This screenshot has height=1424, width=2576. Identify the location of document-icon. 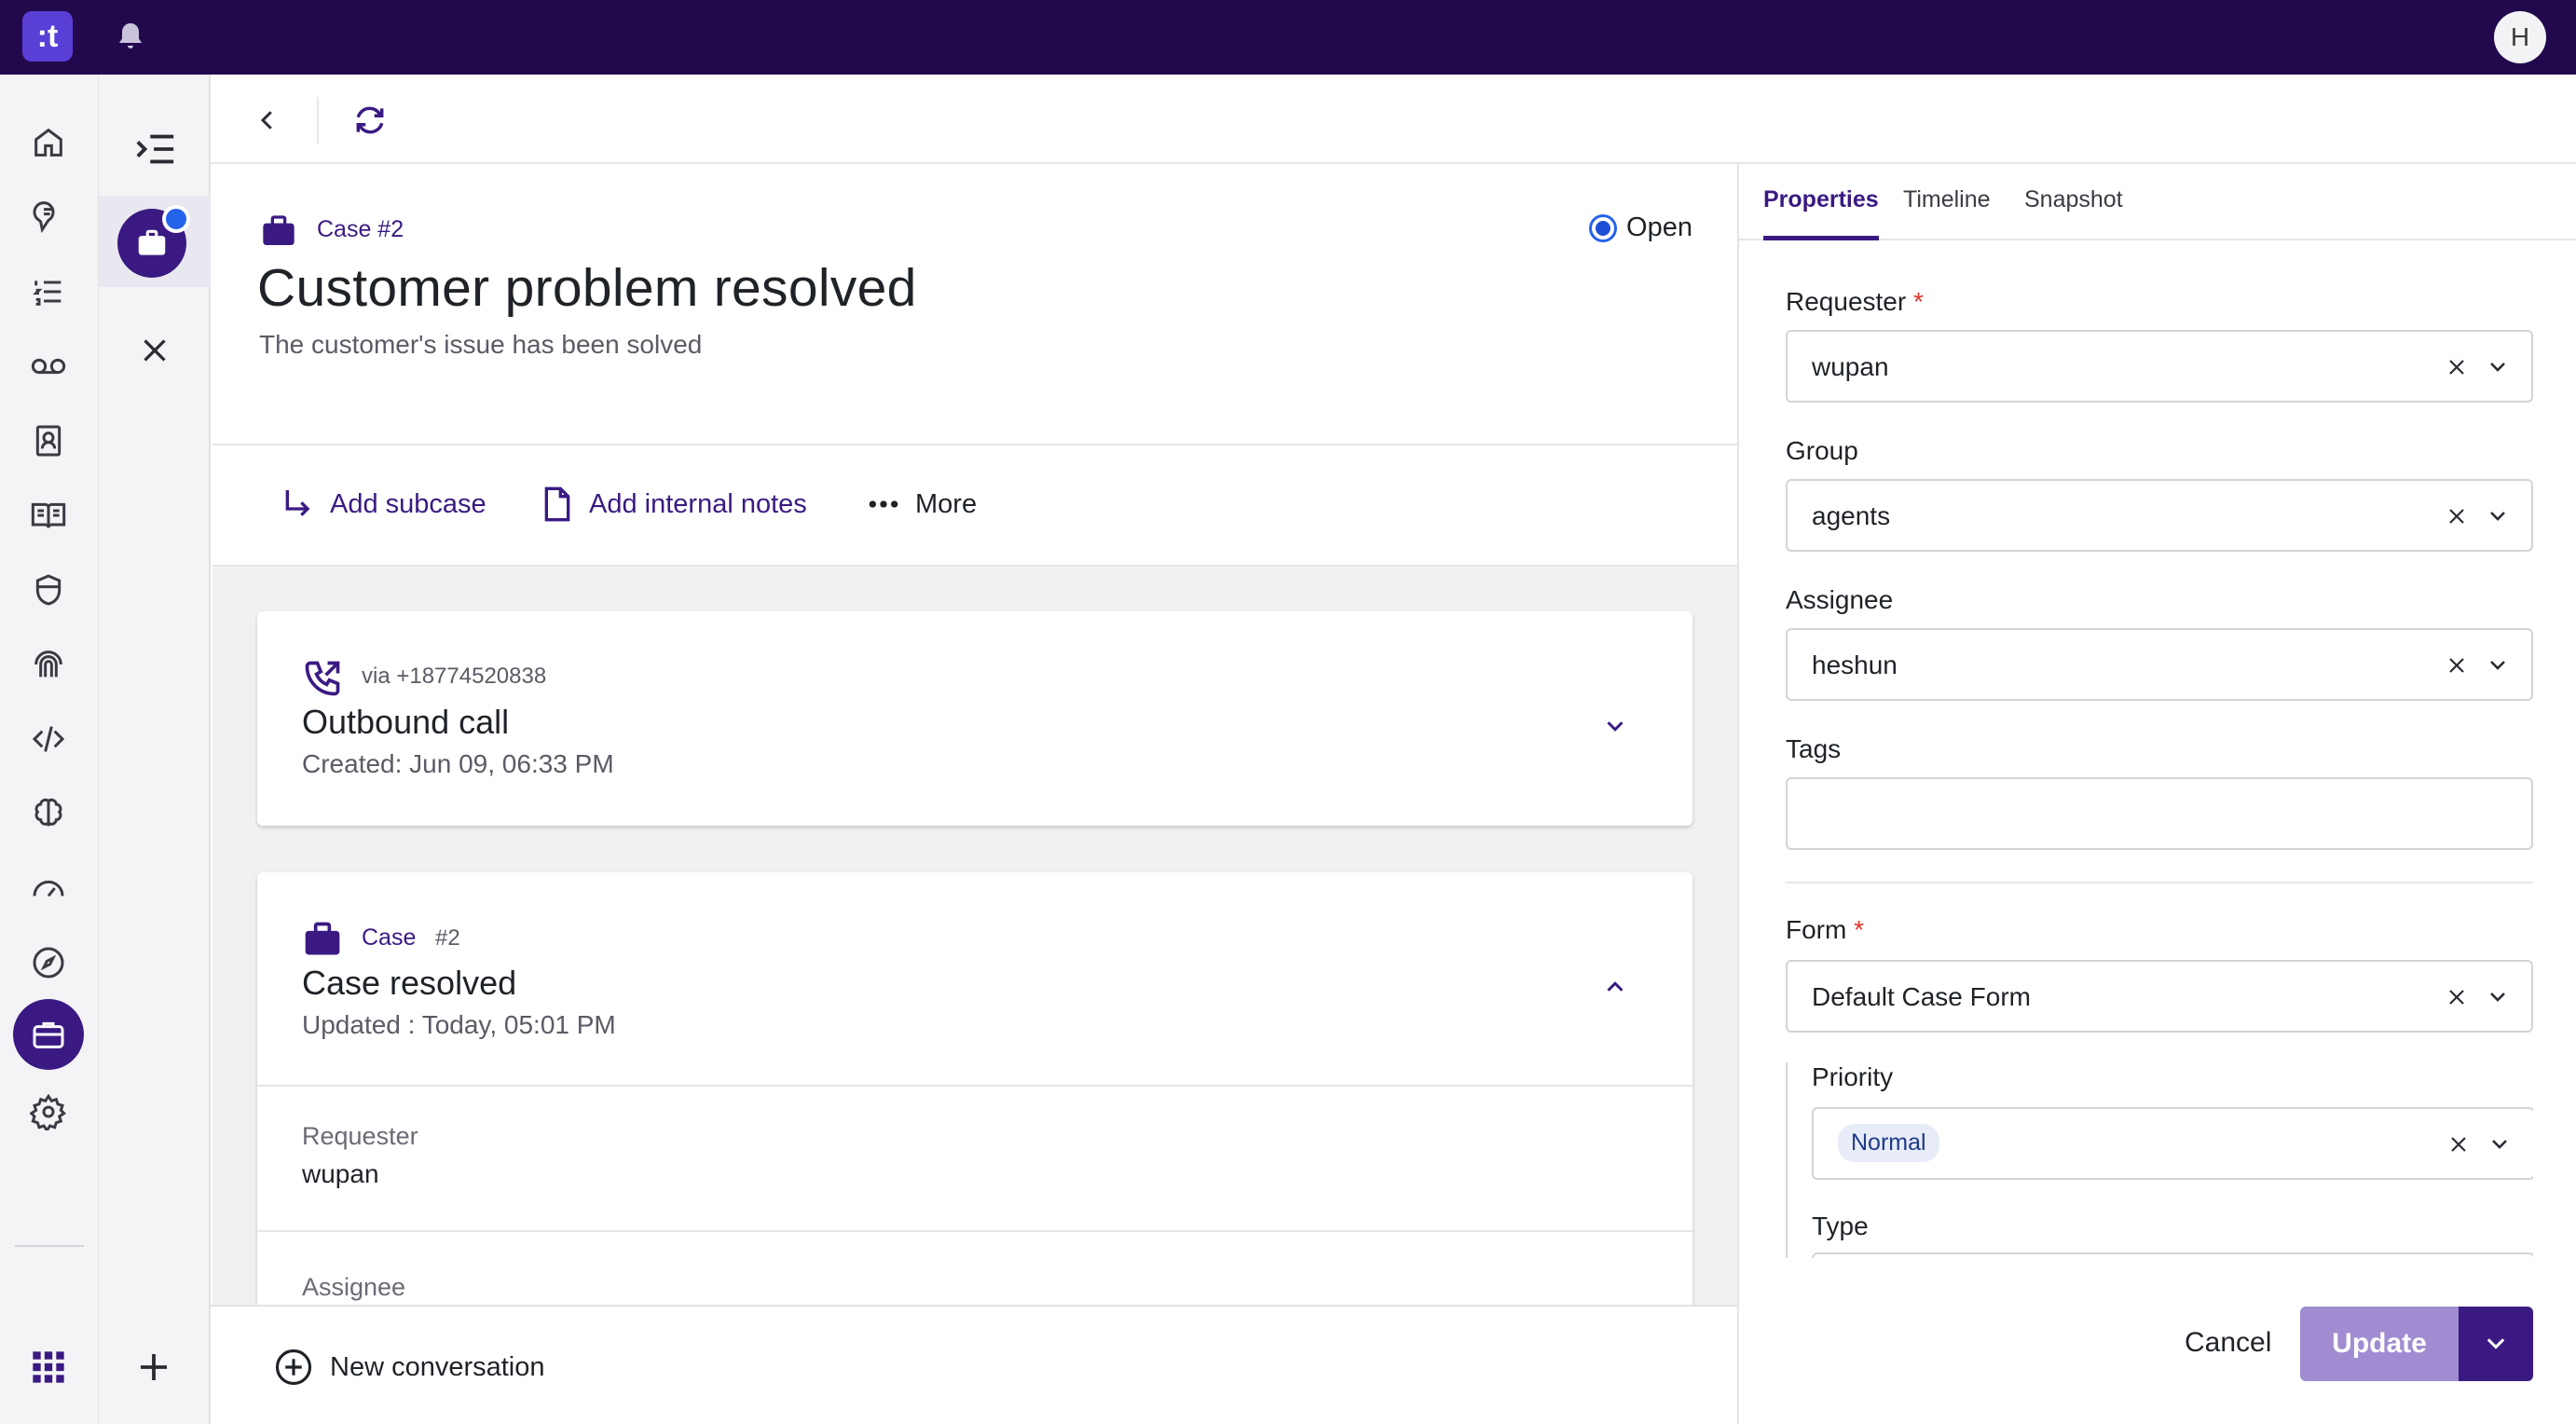
(557, 504).